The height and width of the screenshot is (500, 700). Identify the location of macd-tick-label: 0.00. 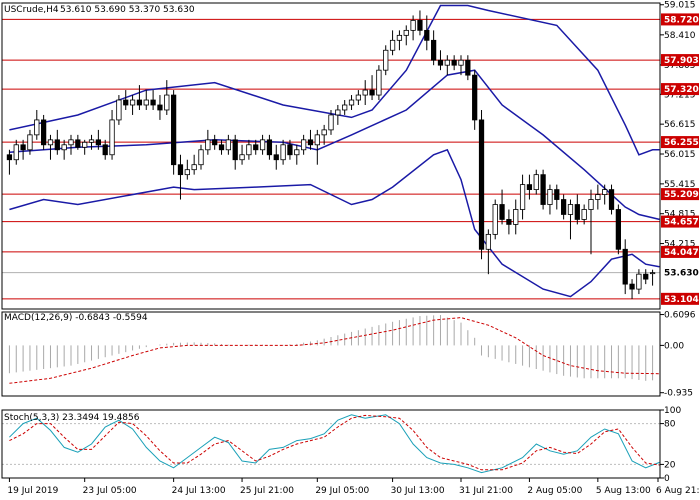
(674, 346).